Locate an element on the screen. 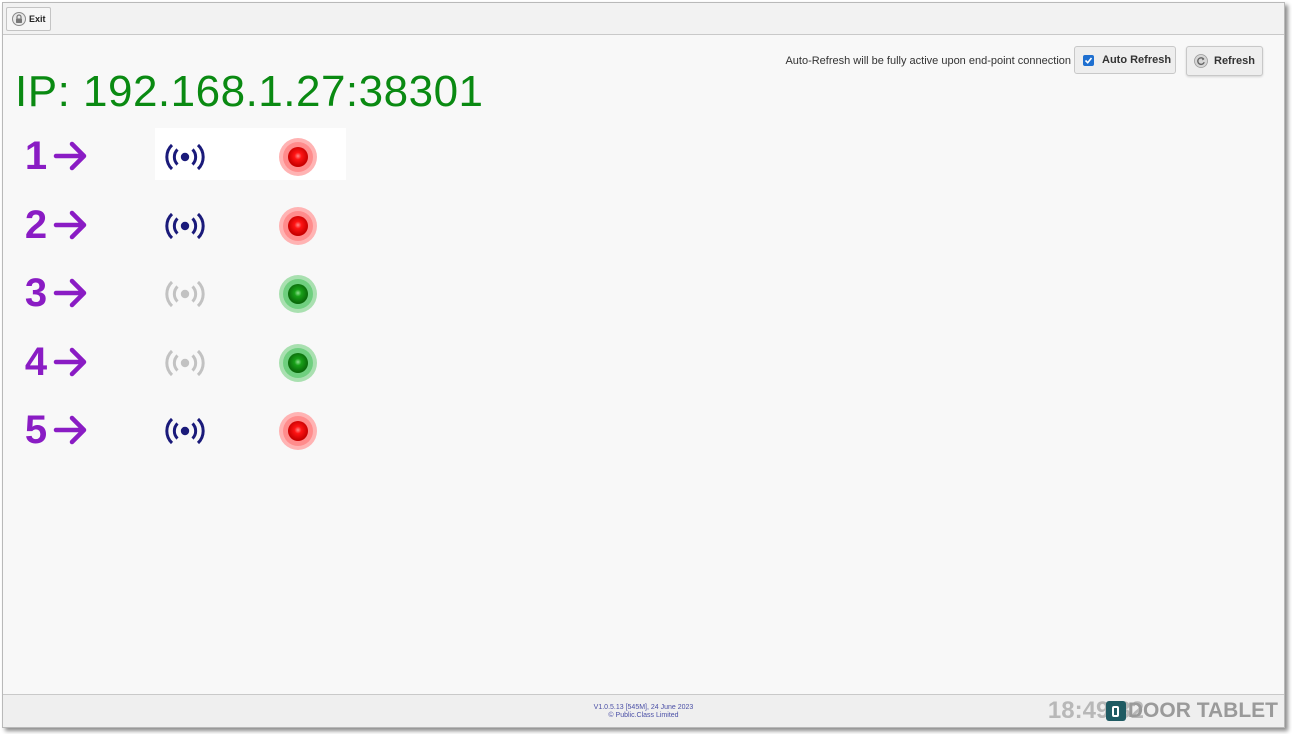  device-number: 5 is located at coordinates (36, 430).